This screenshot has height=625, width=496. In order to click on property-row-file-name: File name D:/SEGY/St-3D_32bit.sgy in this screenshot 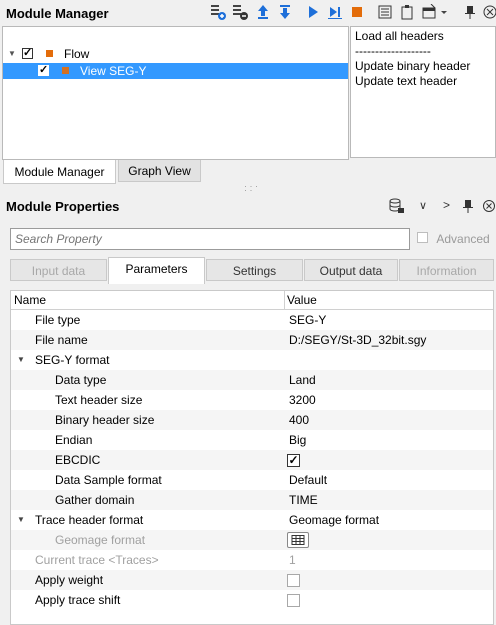, I will do `click(252, 340)`.